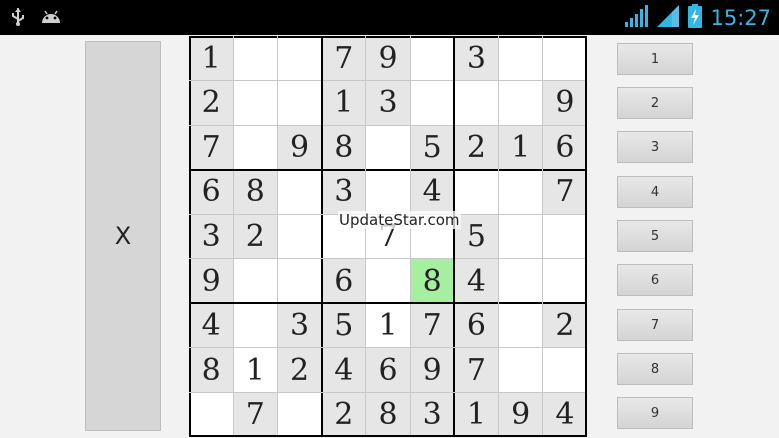 This screenshot has width=779, height=438. Describe the element at coordinates (432, 103) in the screenshot. I see `sudoku-cell-r2-c6` at that location.